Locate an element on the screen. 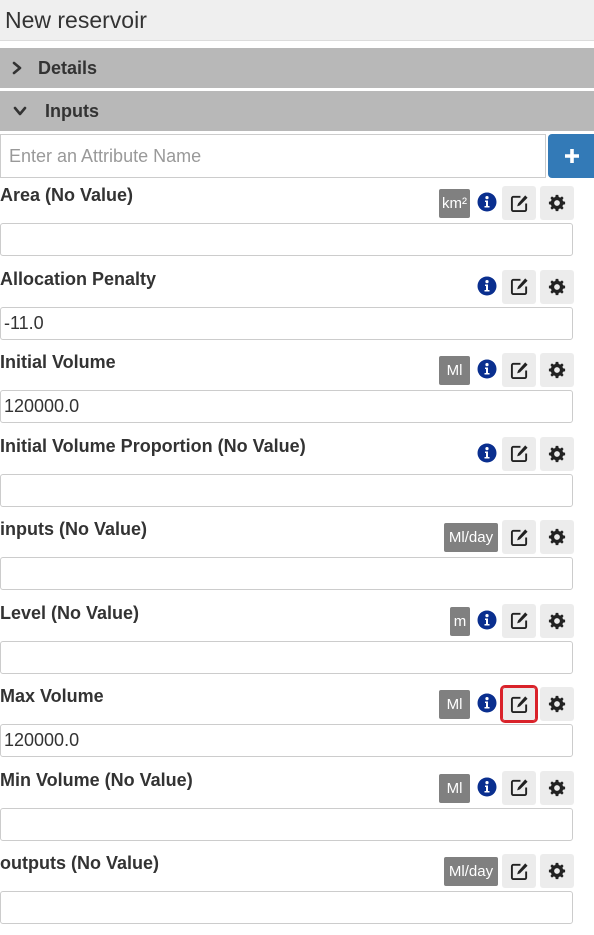 This screenshot has width=594, height=935. attribute-label: Max Volume is located at coordinates (52, 696).